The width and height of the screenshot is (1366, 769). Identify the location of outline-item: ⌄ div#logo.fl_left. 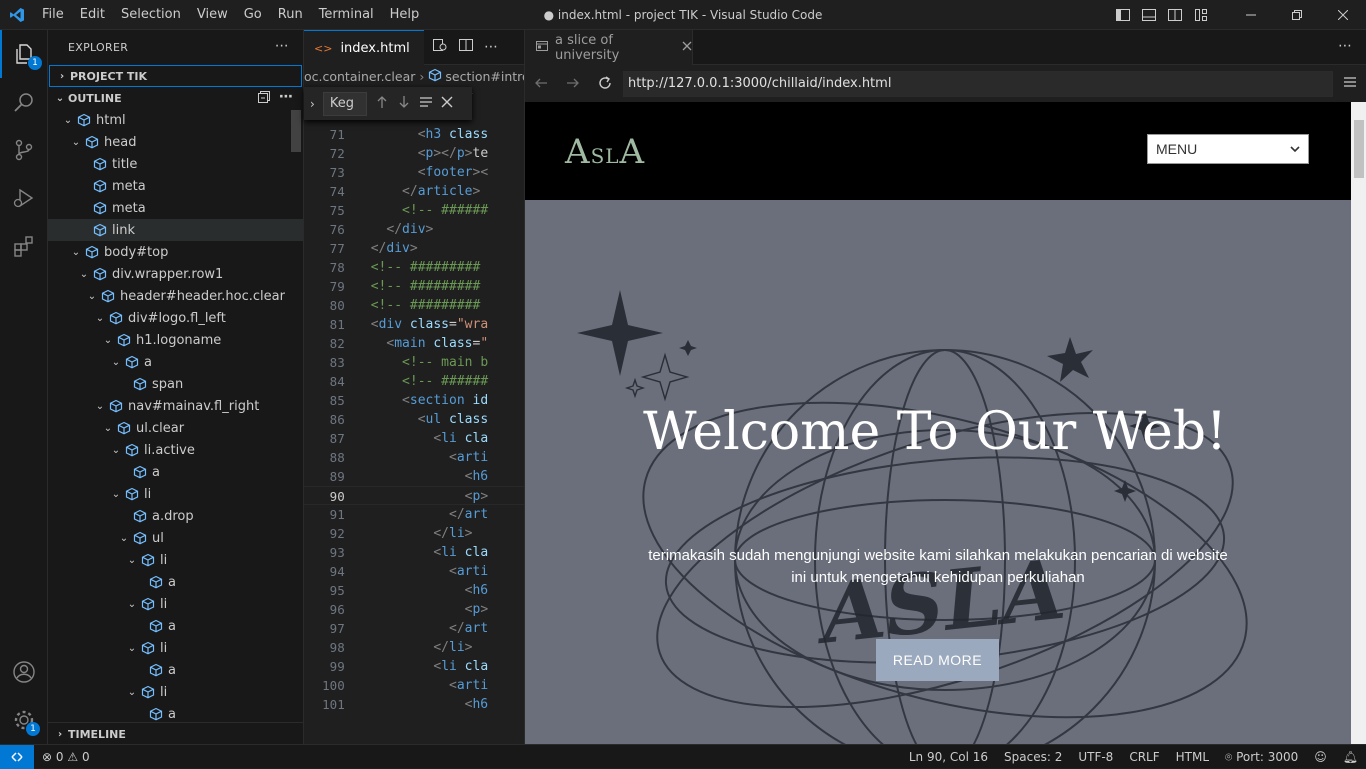
(175, 318).